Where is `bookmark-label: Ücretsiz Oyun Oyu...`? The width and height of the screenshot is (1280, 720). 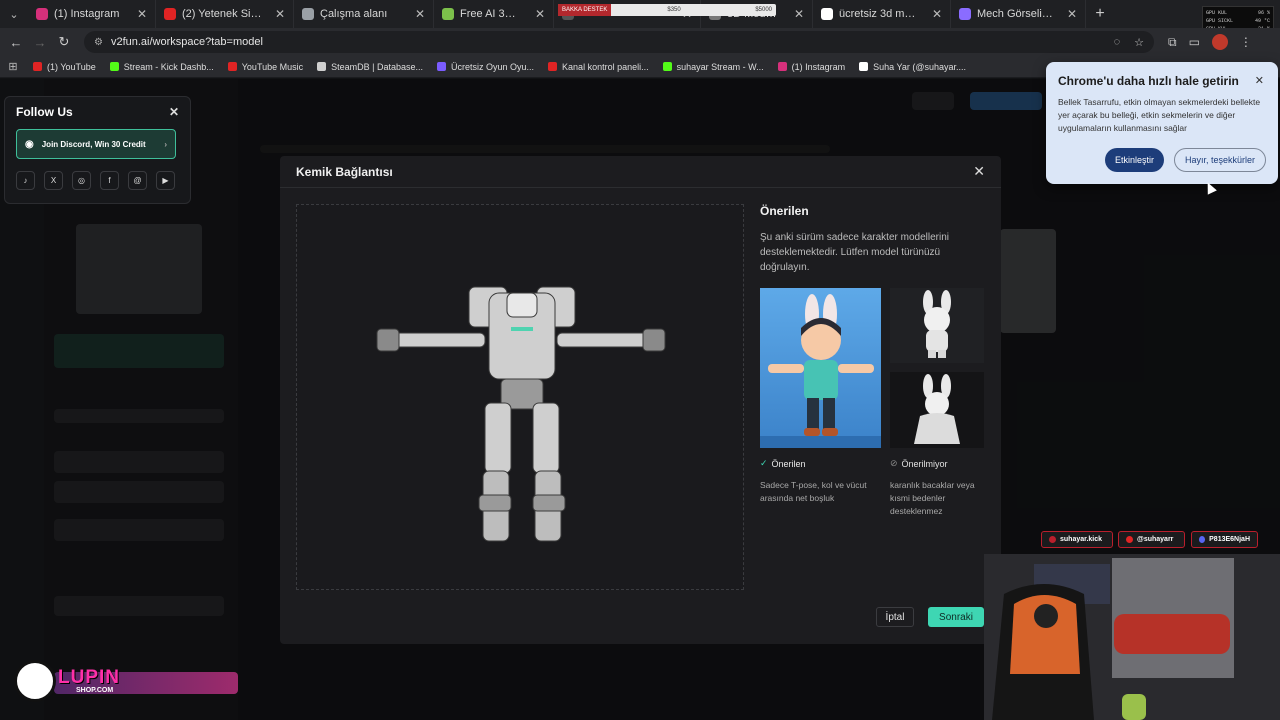 bookmark-label: Ücretsiz Oyun Oyu... is located at coordinates (493, 66).